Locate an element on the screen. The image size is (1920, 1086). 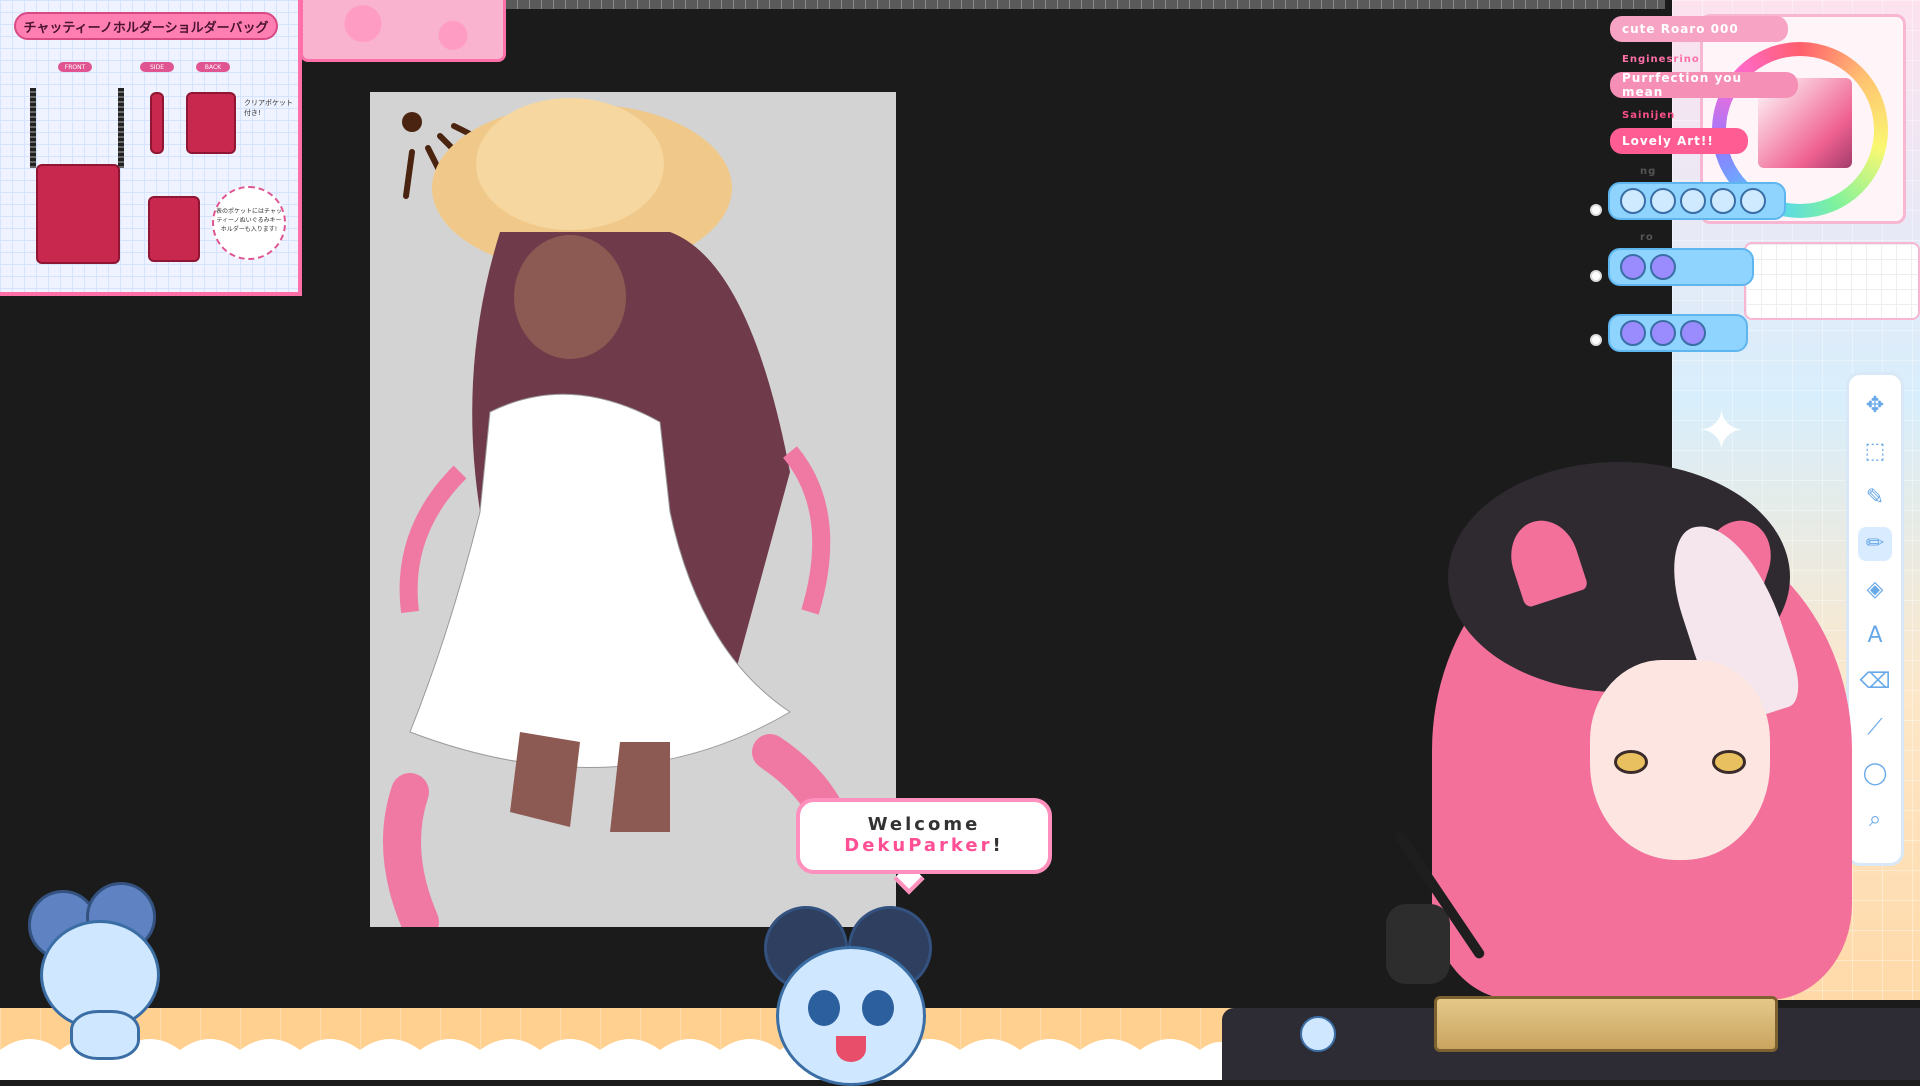
fill-tool-icon: ◈ is located at coordinates (1875, 590).